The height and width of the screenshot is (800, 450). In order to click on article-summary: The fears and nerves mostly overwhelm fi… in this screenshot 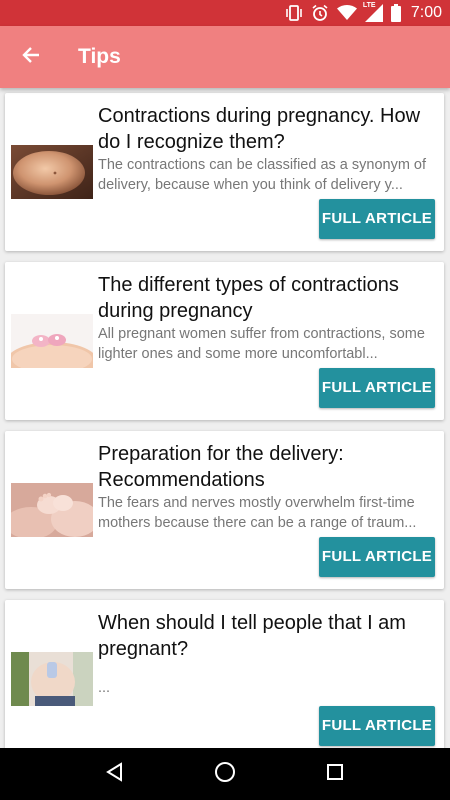, I will do `click(257, 513)`.